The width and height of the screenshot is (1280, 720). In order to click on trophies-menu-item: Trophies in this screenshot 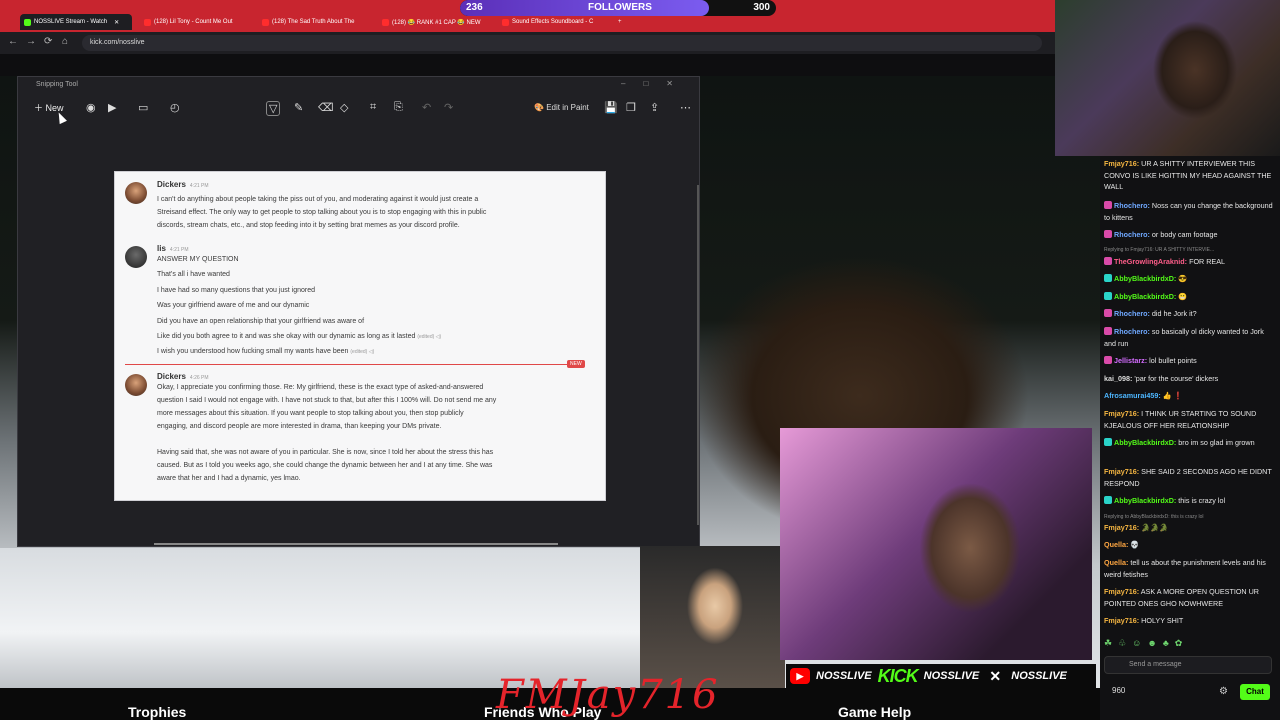, I will do `click(157, 712)`.